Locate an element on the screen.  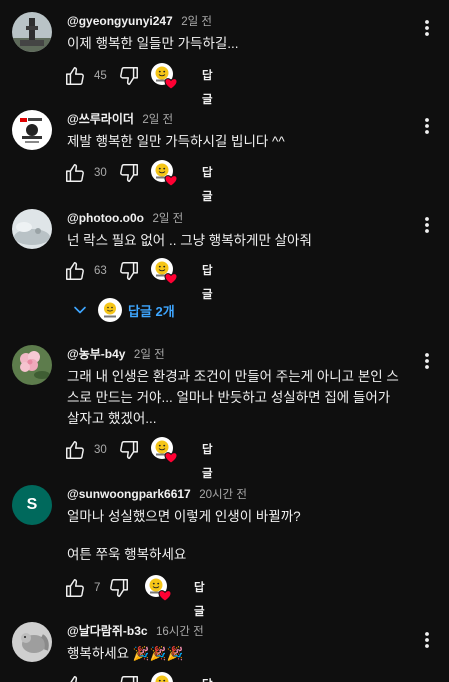
comment-text-line: 넌 락스 필요 없어 .. 그냥 행복하게만 살아줘 is located at coordinates (189, 240).